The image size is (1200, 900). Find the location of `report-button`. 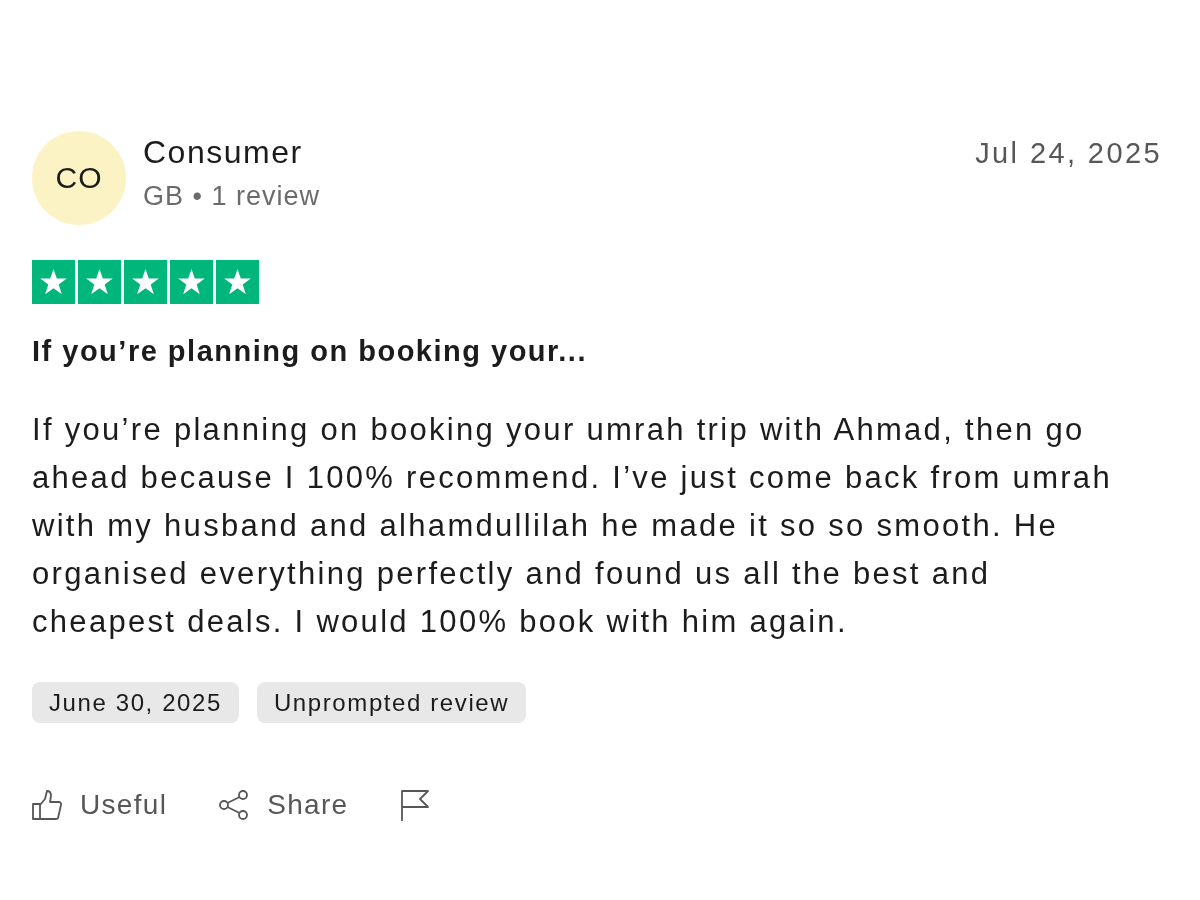

report-button is located at coordinates (415, 805).